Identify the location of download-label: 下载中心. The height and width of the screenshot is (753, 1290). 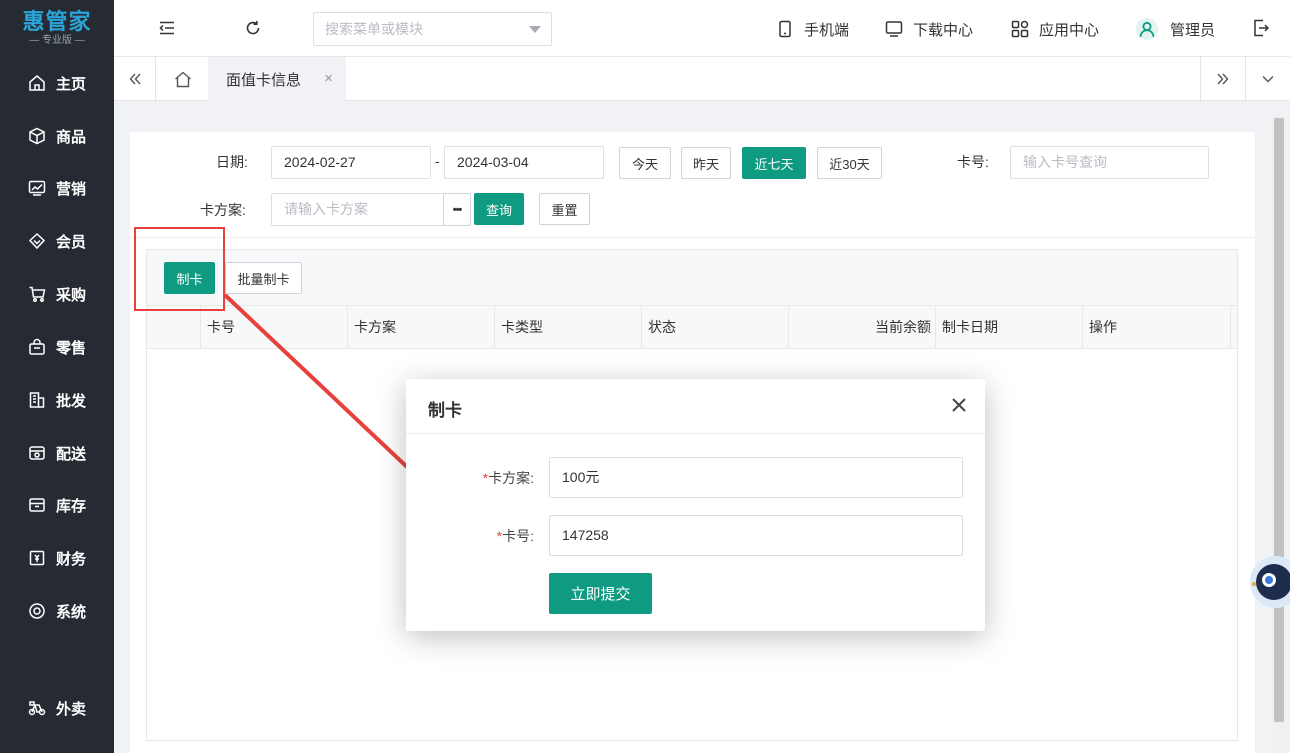
(943, 30).